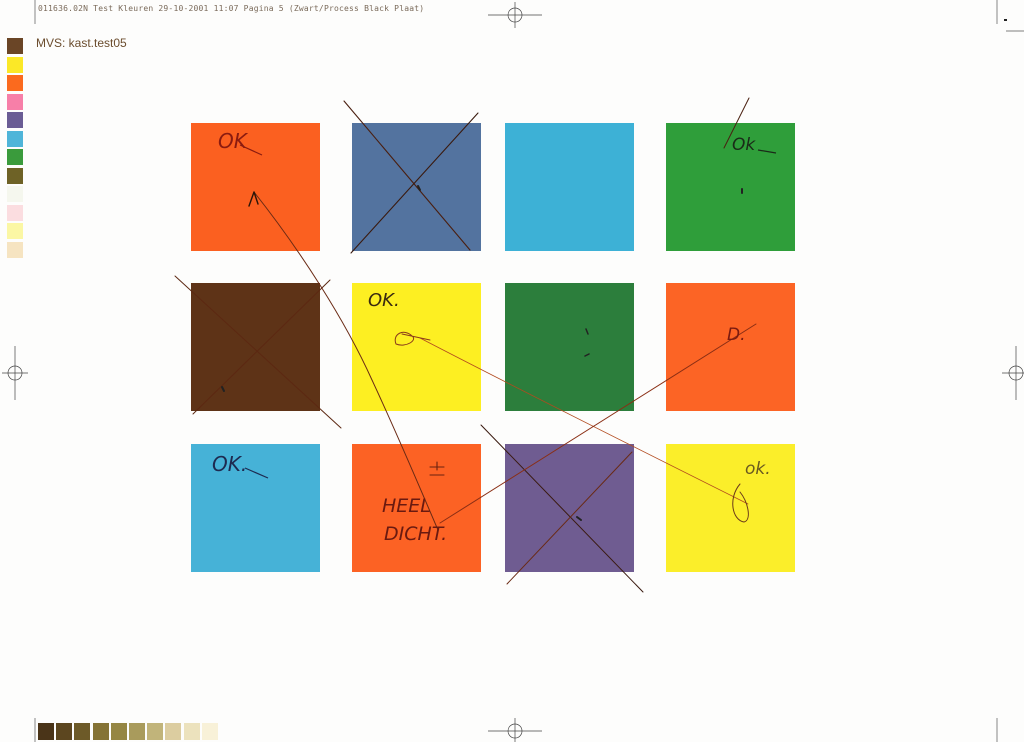 This screenshot has width=1024, height=742. I want to click on ok-note-3: OK., so click(384, 300).